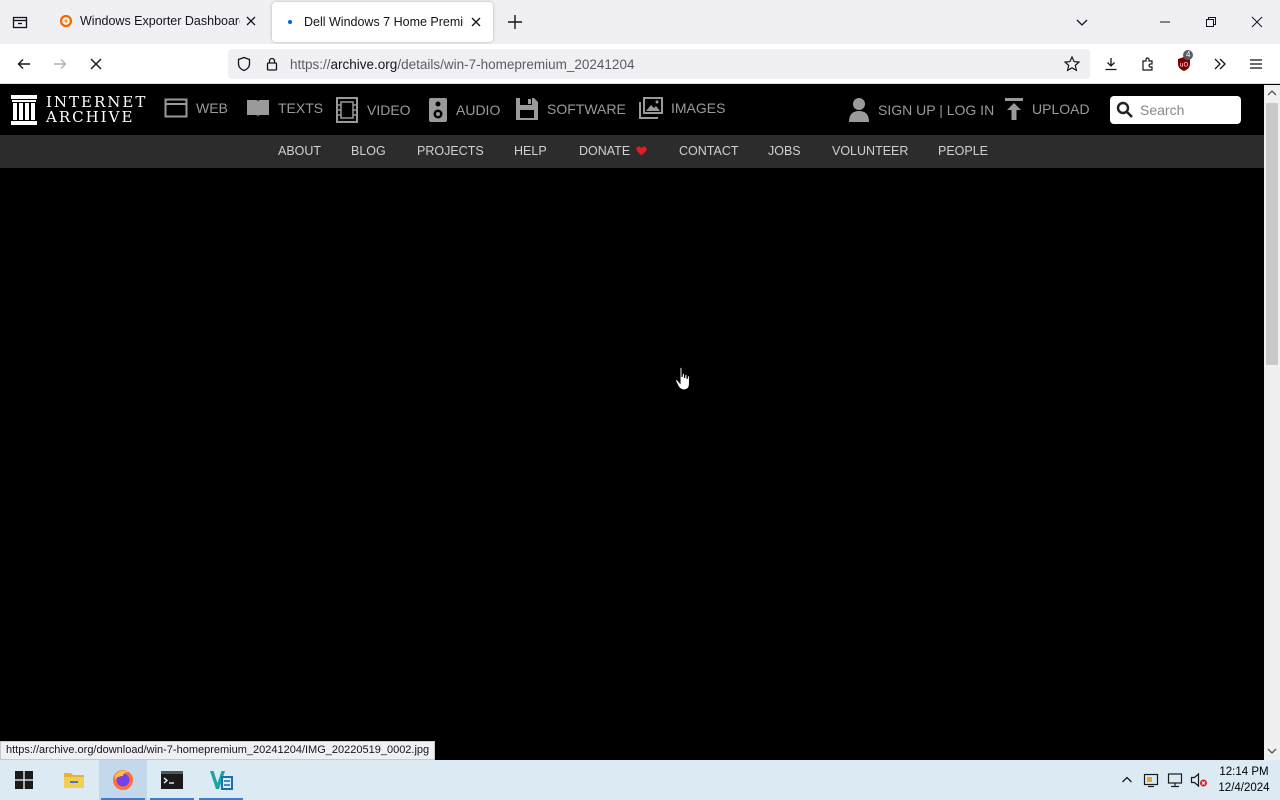 The width and height of the screenshot is (1280, 800). What do you see at coordinates (301, 108) in the screenshot?
I see `nav-texts-label: TEXTS` at bounding box center [301, 108].